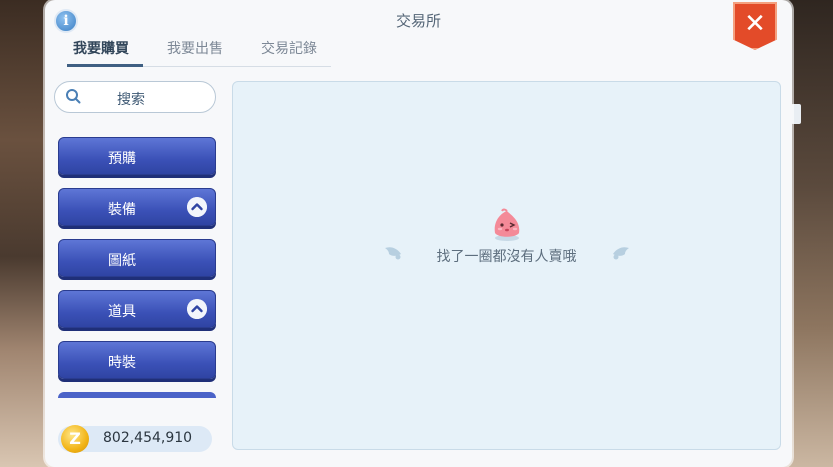 The image size is (833, 467). Describe the element at coordinates (131, 100) in the screenshot. I see `search-label: 搜索` at that location.